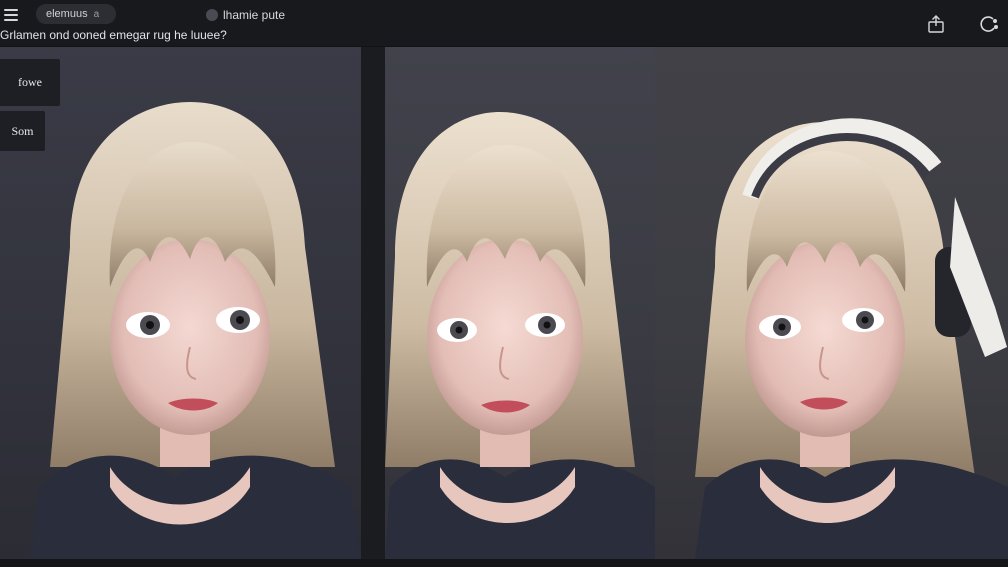 The width and height of the screenshot is (1008, 567). Describe the element at coordinates (373, 303) in the screenshot. I see `panel-divider` at that location.